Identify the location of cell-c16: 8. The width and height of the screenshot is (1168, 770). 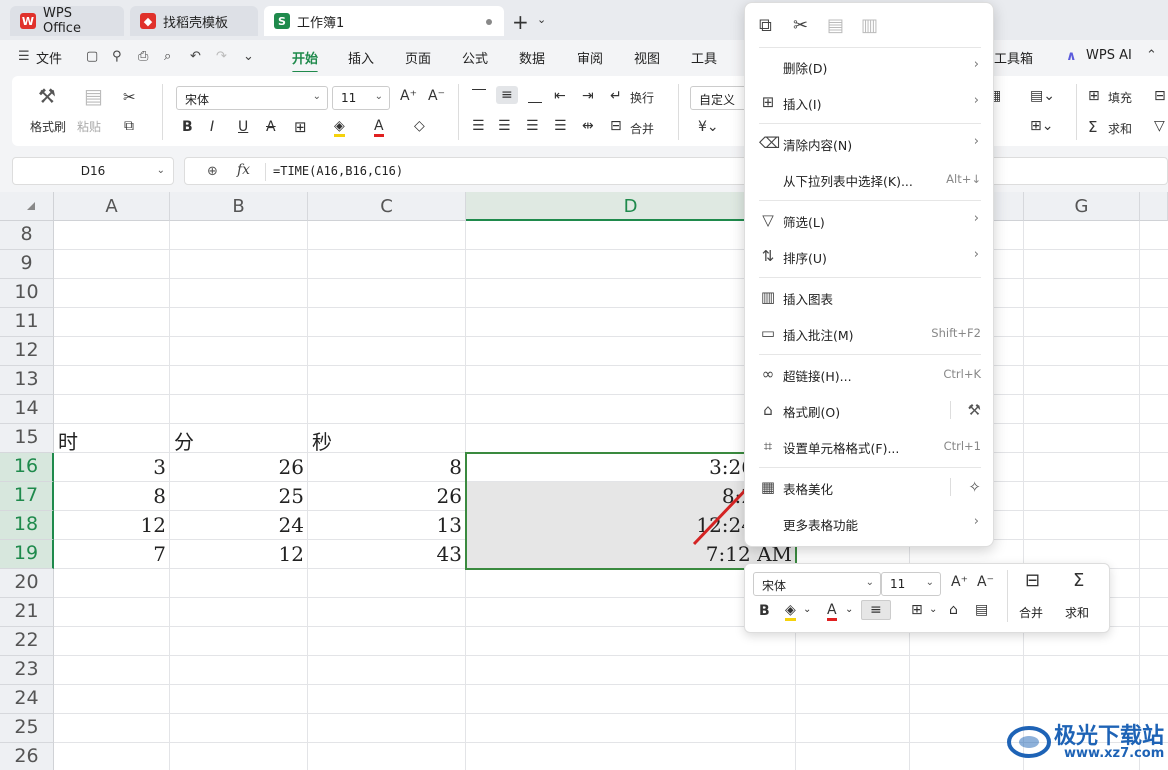
(387, 467).